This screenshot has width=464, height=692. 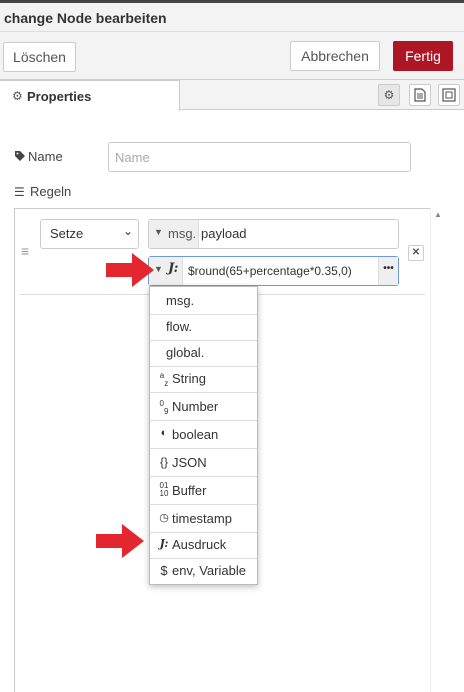 I want to click on menu-item-label: global., so click(x=185, y=352).